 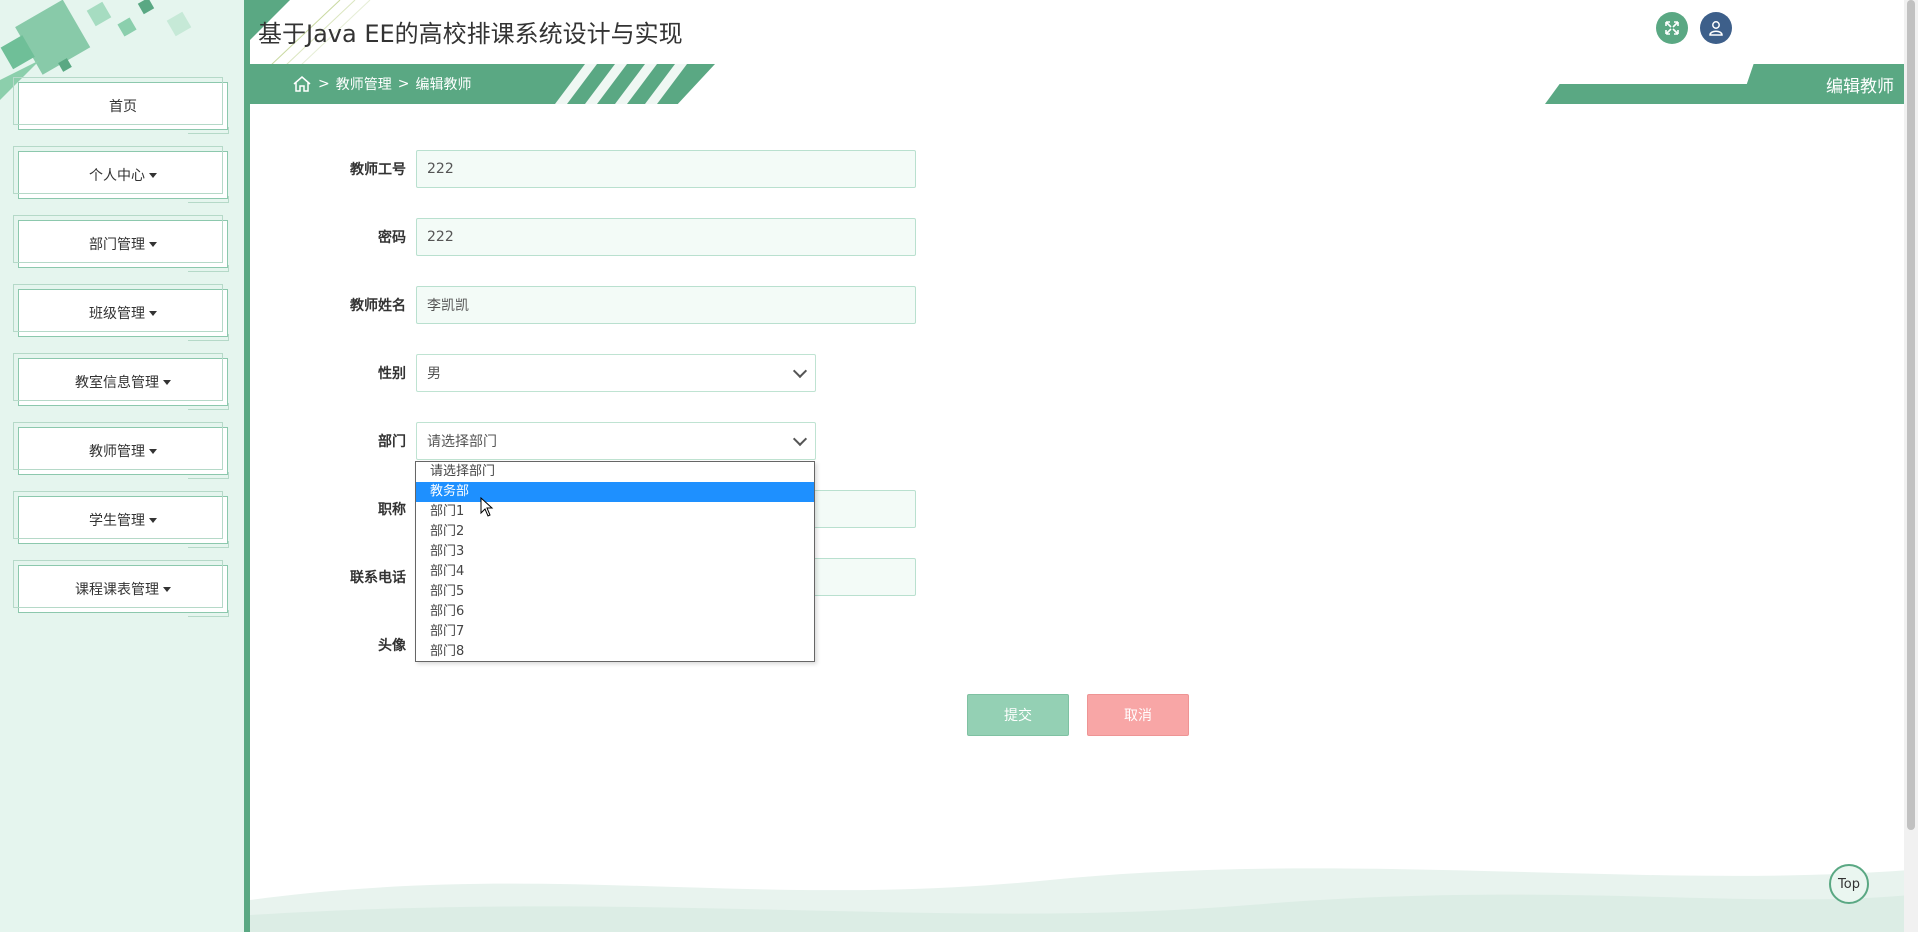 I want to click on user-button, so click(x=1716, y=28).